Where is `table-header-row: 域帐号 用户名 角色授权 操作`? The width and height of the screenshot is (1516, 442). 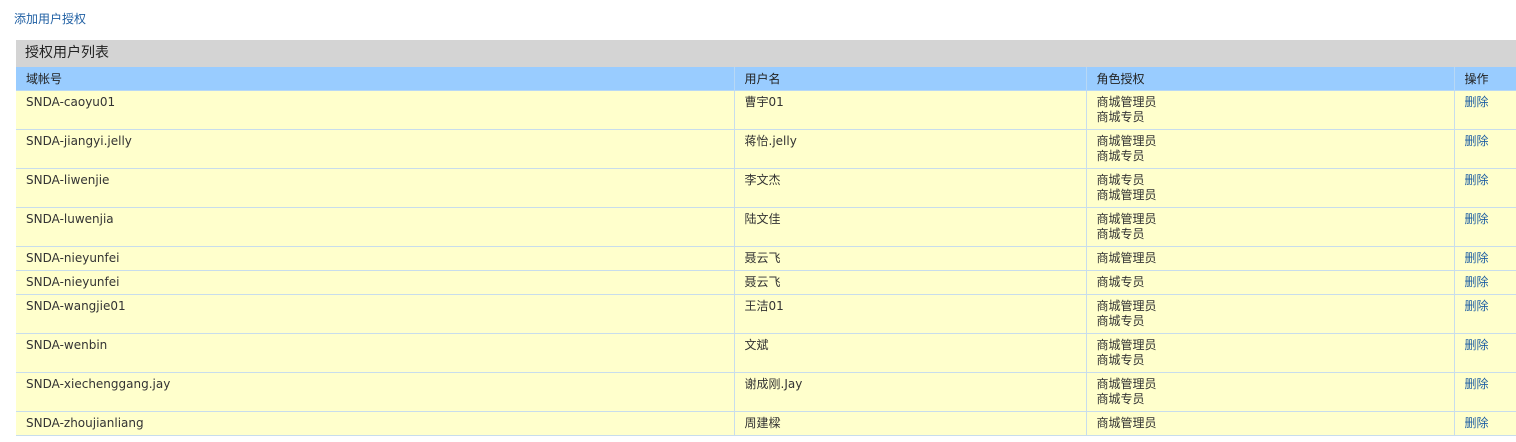
table-header-row: 域帐号 用户名 角色授权 操作 is located at coordinates (766, 79).